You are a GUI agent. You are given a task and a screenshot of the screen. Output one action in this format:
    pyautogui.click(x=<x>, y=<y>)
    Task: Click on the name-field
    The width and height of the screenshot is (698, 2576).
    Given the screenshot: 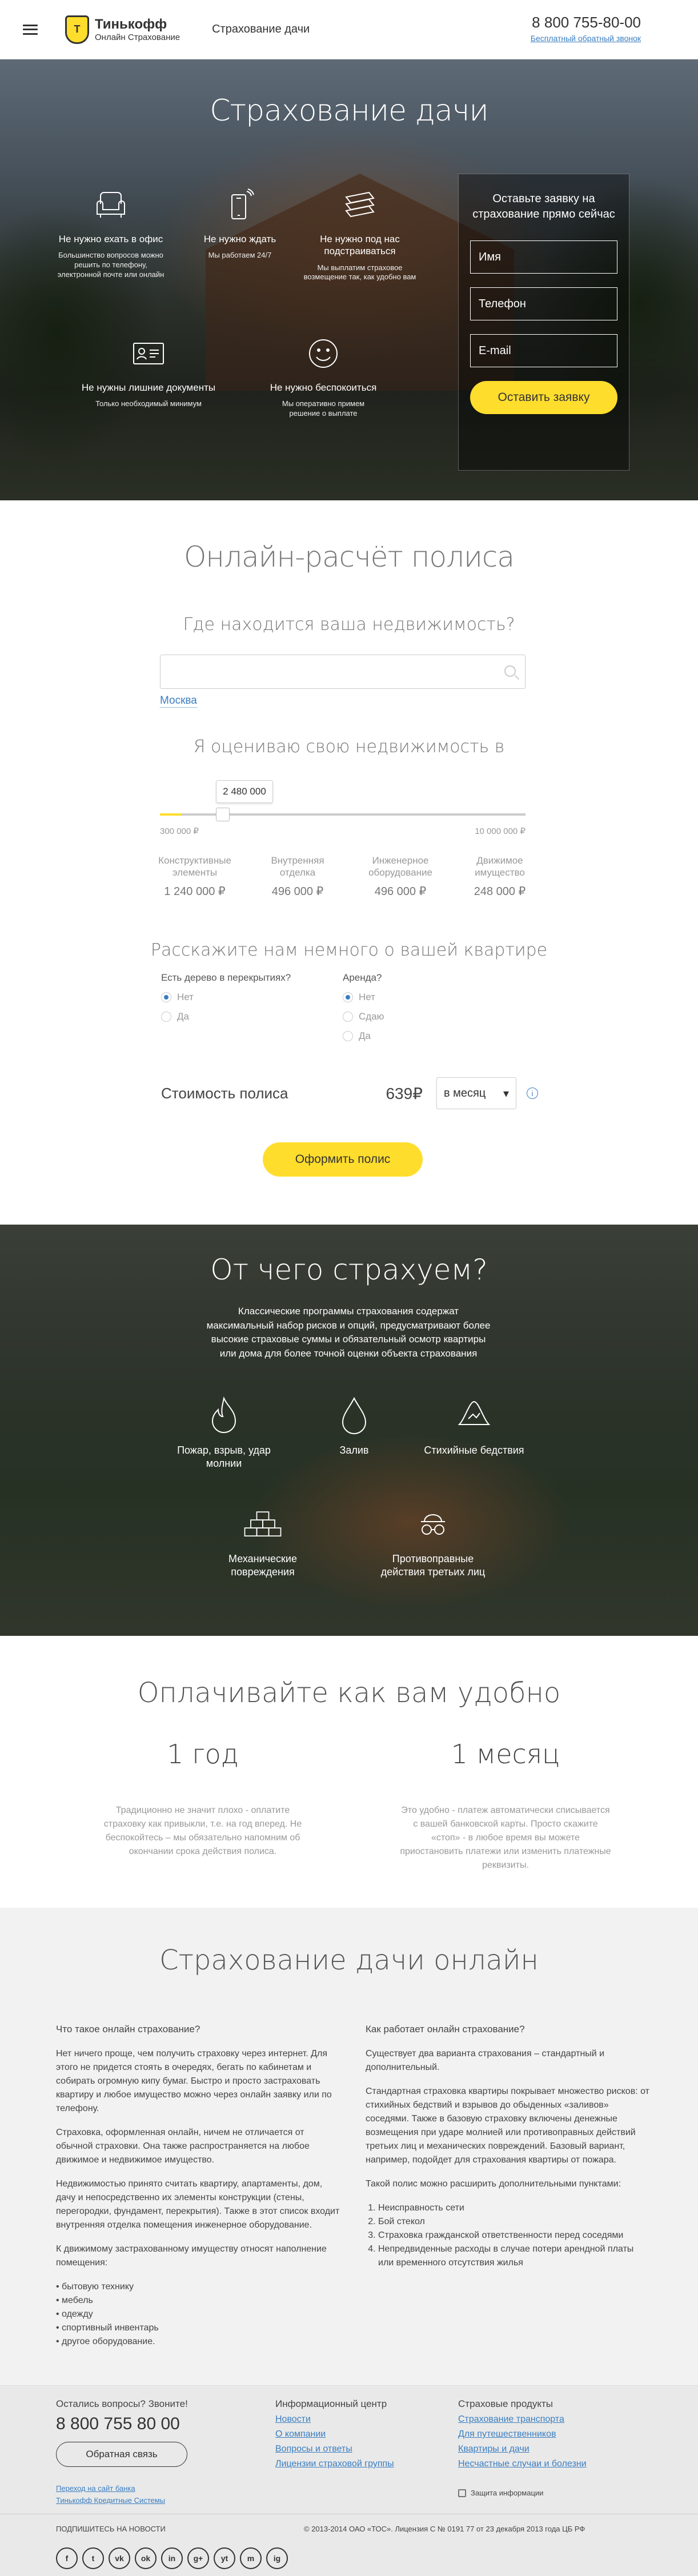 What is the action you would take?
    pyautogui.click(x=543, y=257)
    